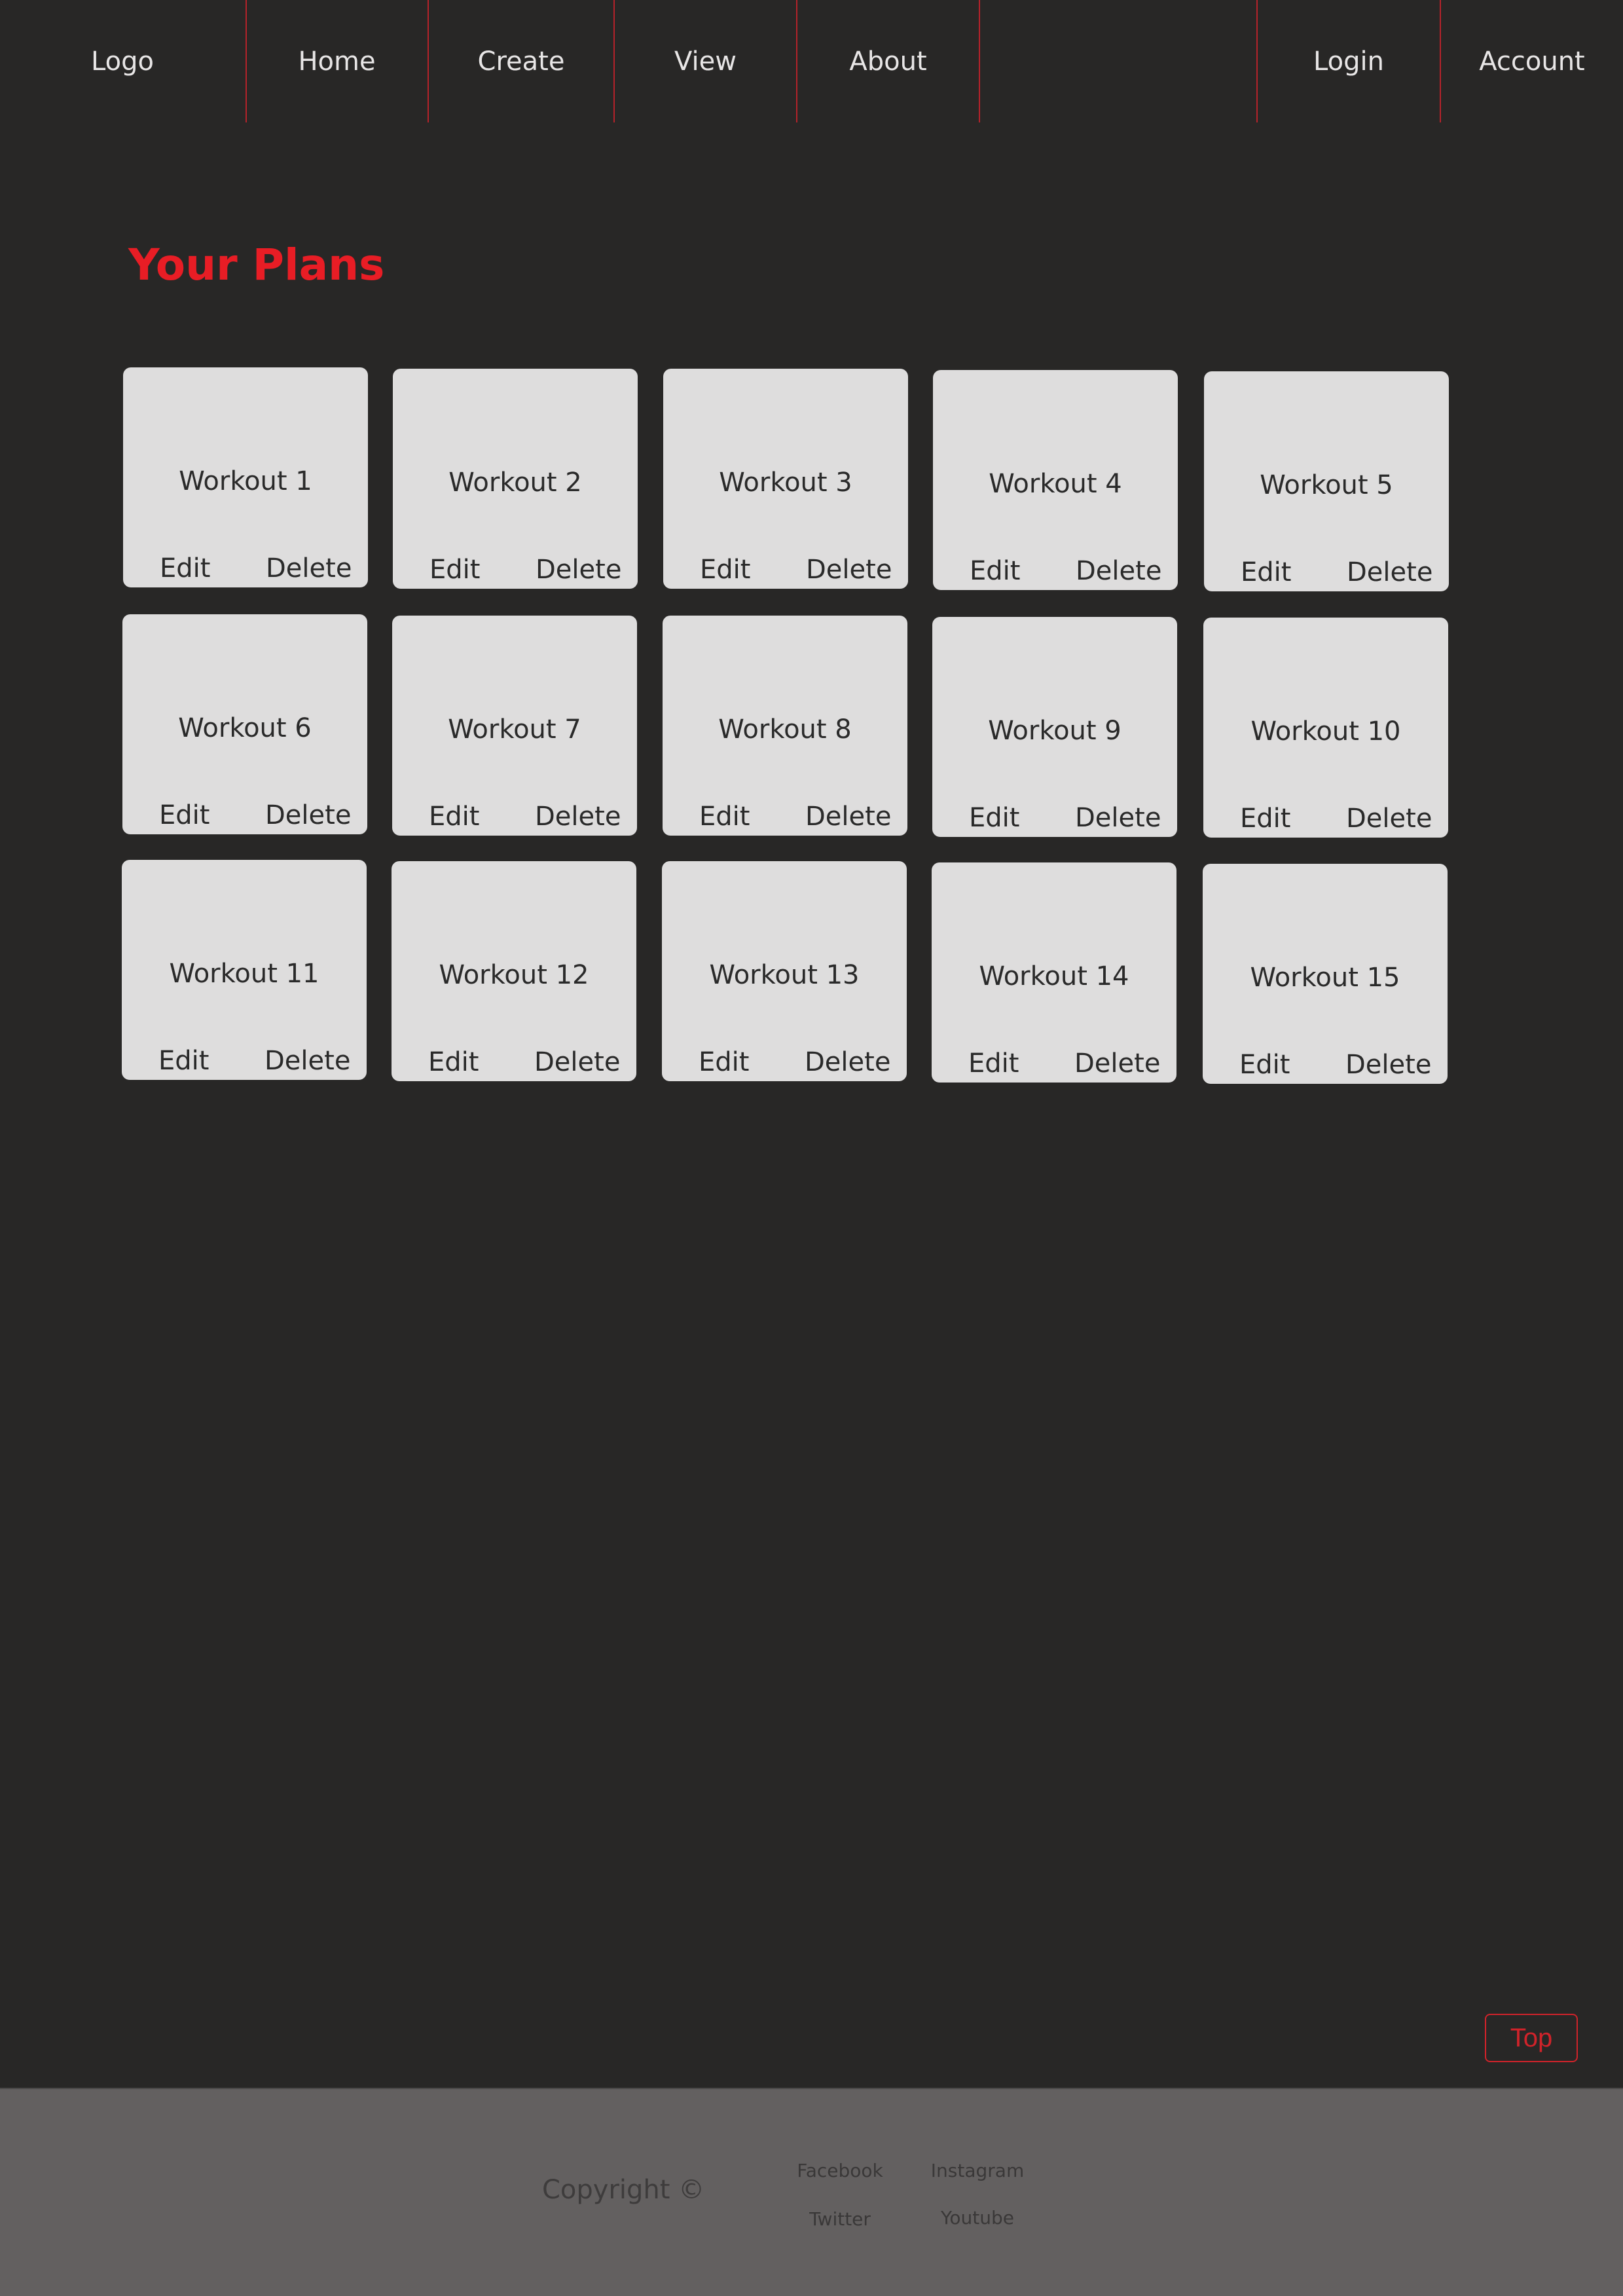 The height and width of the screenshot is (2296, 1623). Describe the element at coordinates (122, 61) in the screenshot. I see `logo: Logo` at that location.